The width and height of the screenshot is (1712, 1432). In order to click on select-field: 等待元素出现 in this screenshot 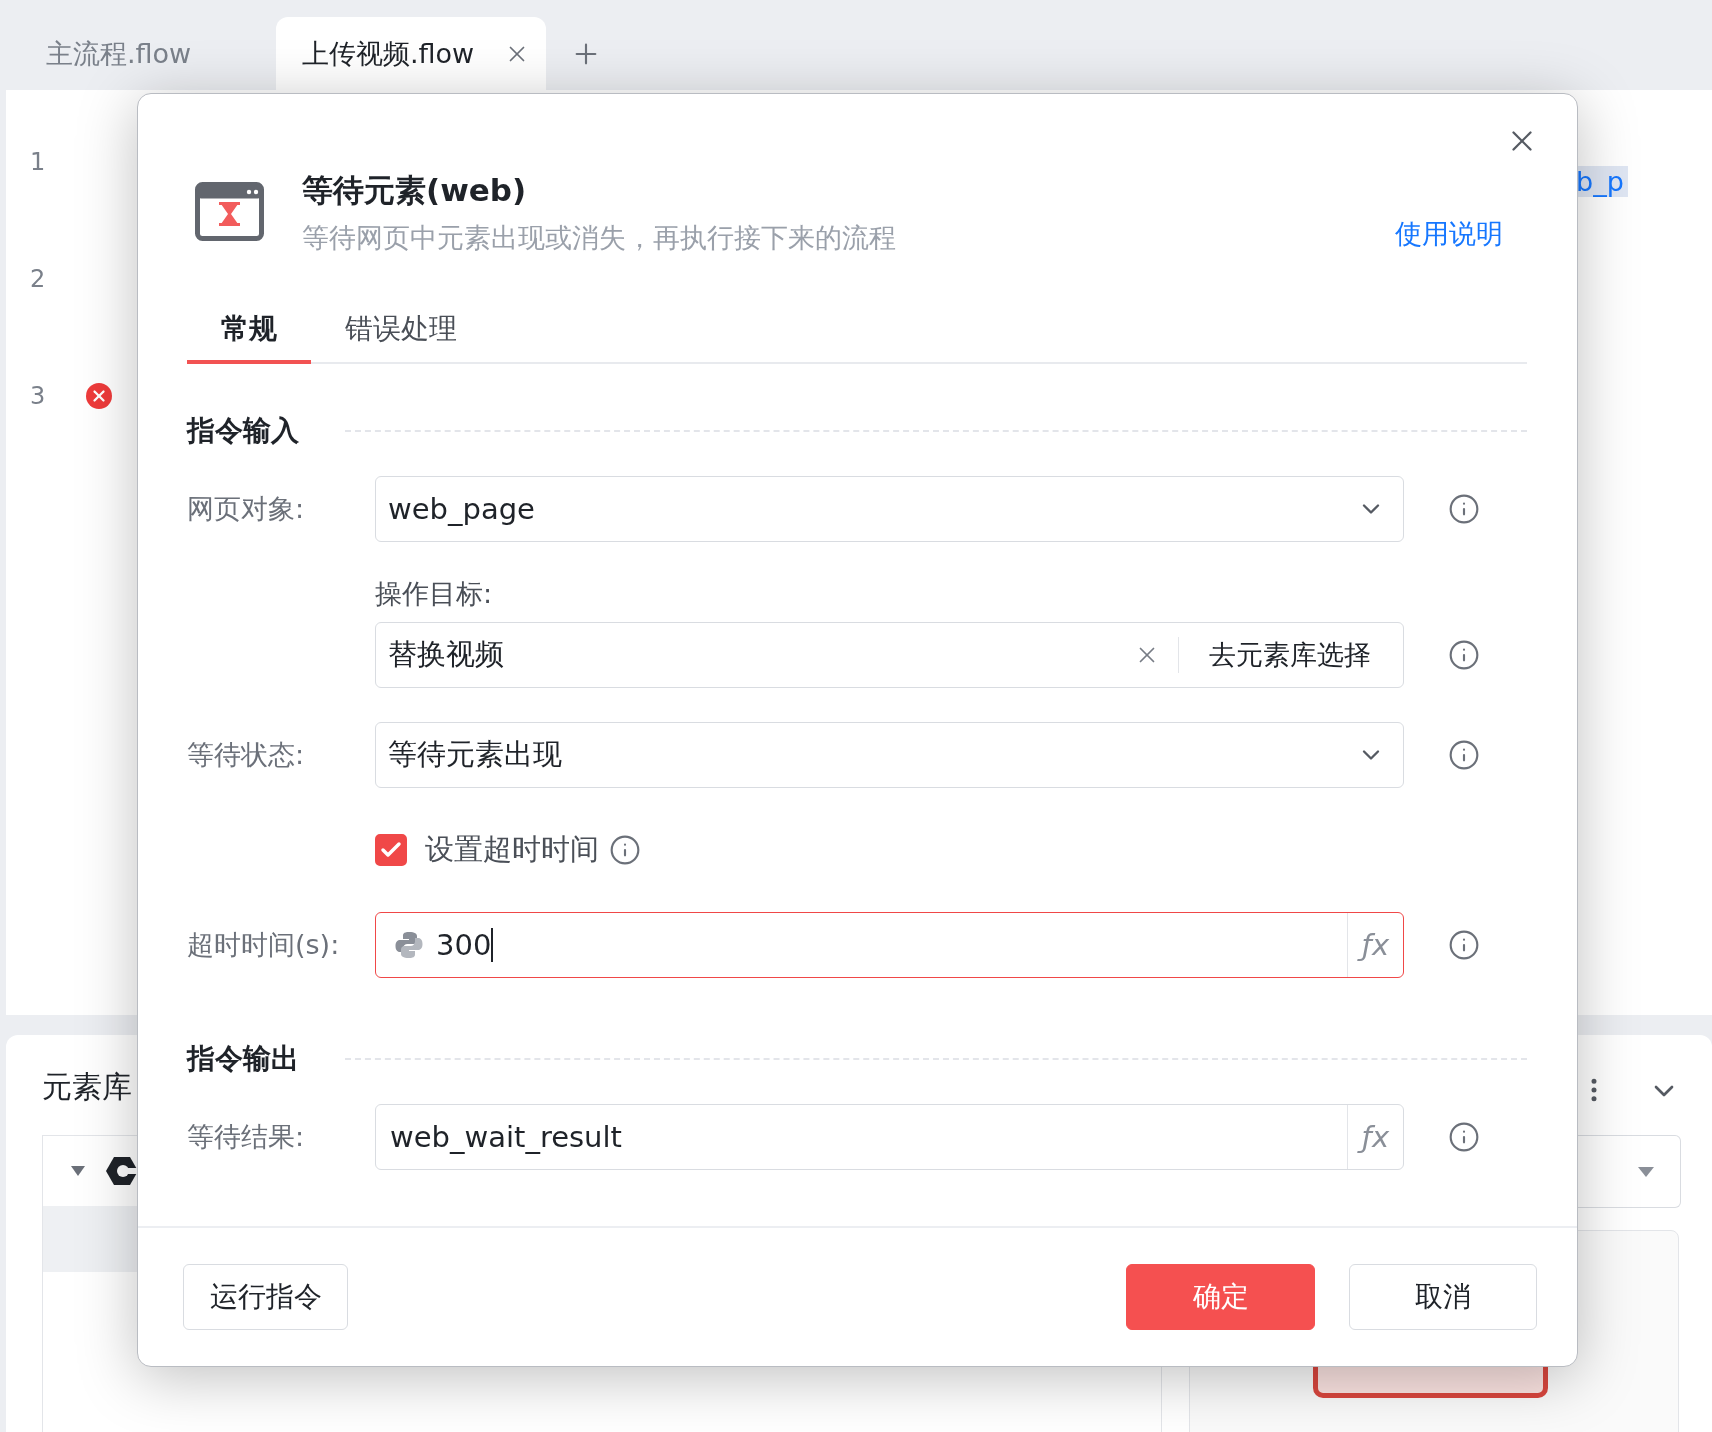, I will do `click(889, 755)`.